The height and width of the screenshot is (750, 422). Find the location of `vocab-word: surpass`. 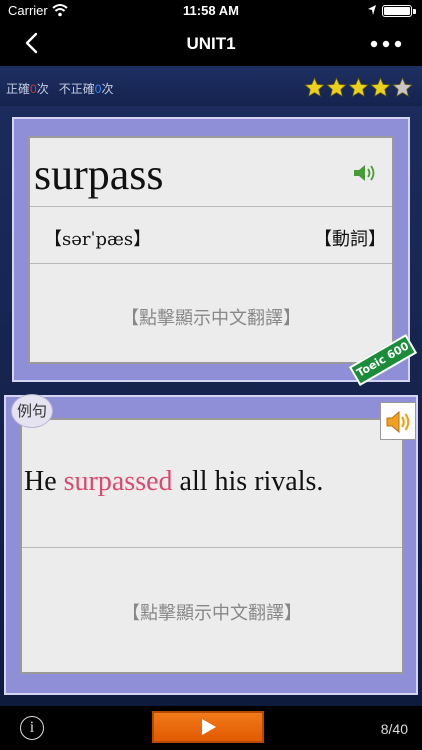

vocab-word: surpass is located at coordinates (99, 174).